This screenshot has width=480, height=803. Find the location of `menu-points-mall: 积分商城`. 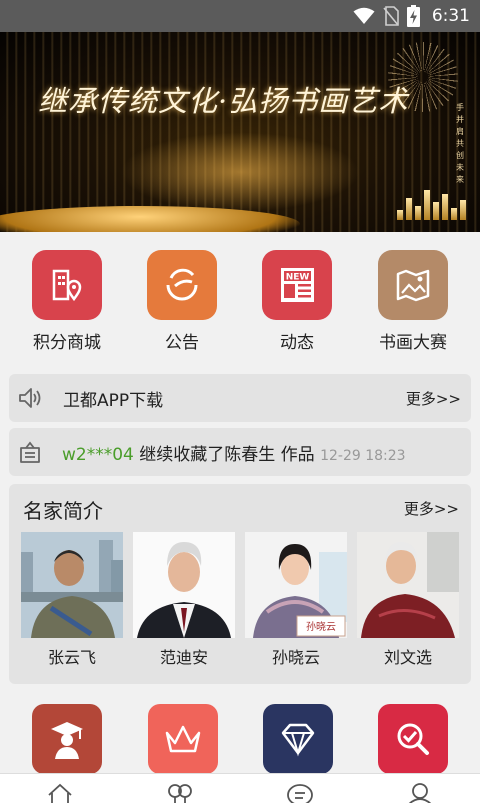

menu-points-mall: 积分商城 is located at coordinates (67, 292).